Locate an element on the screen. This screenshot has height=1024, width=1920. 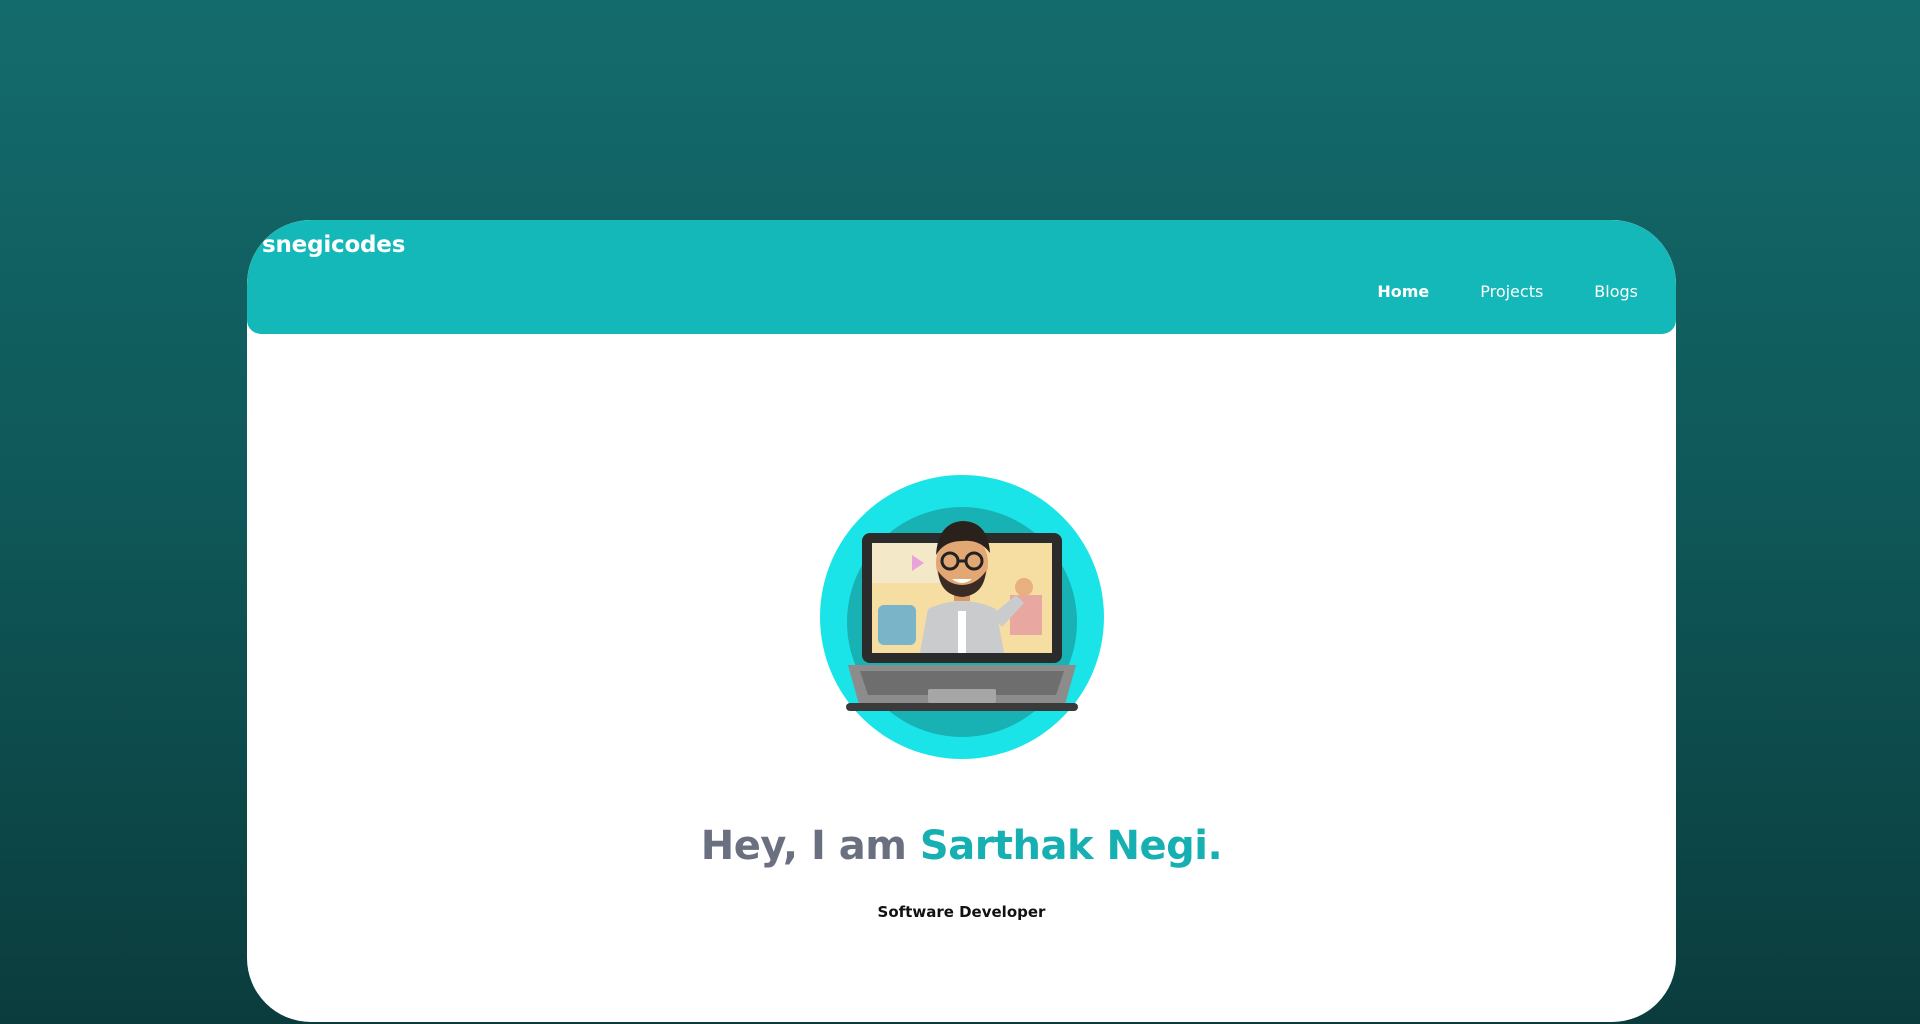
hero-subtitle: Software Developer is located at coordinates (961, 912).